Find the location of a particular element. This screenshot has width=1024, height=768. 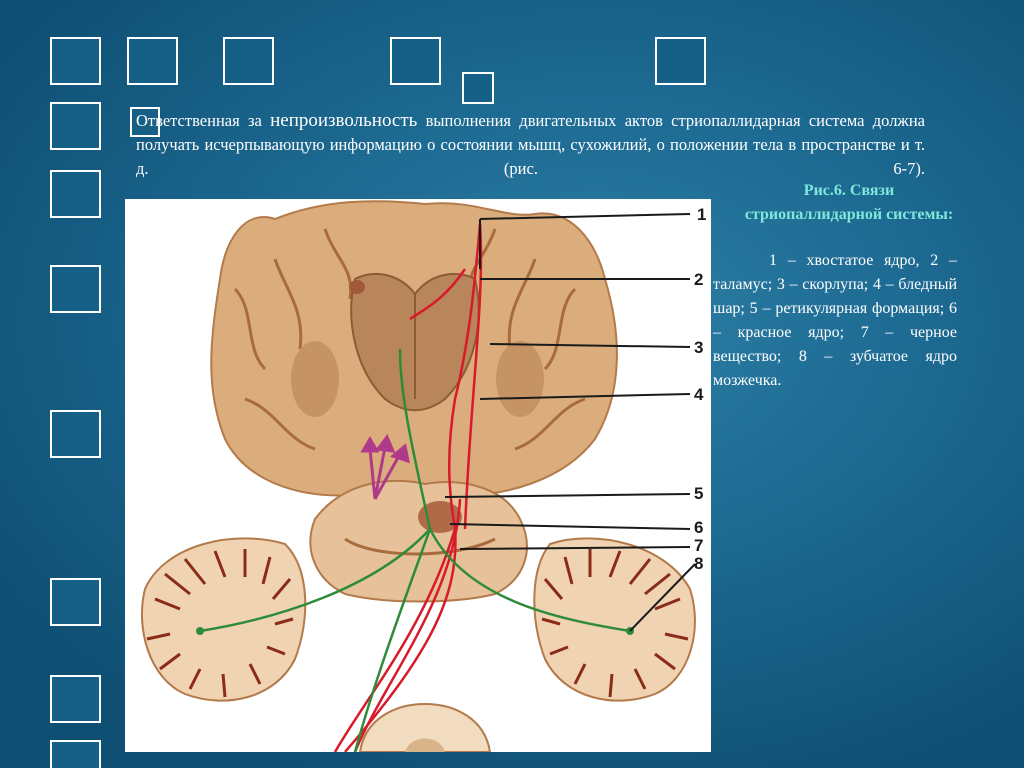

label-2: 2 is located at coordinates (698, 279).